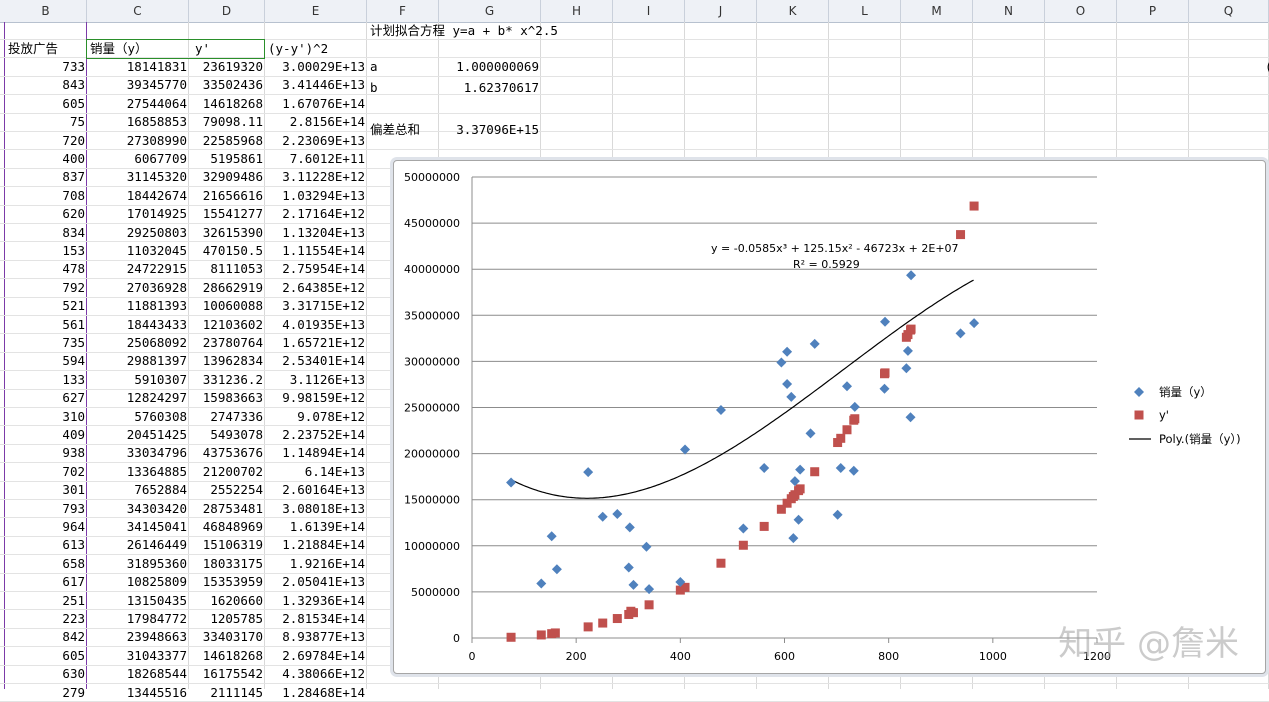 This screenshot has width=1269, height=702. Describe the element at coordinates (46, 11) in the screenshot. I see `column-header-b: B` at that location.